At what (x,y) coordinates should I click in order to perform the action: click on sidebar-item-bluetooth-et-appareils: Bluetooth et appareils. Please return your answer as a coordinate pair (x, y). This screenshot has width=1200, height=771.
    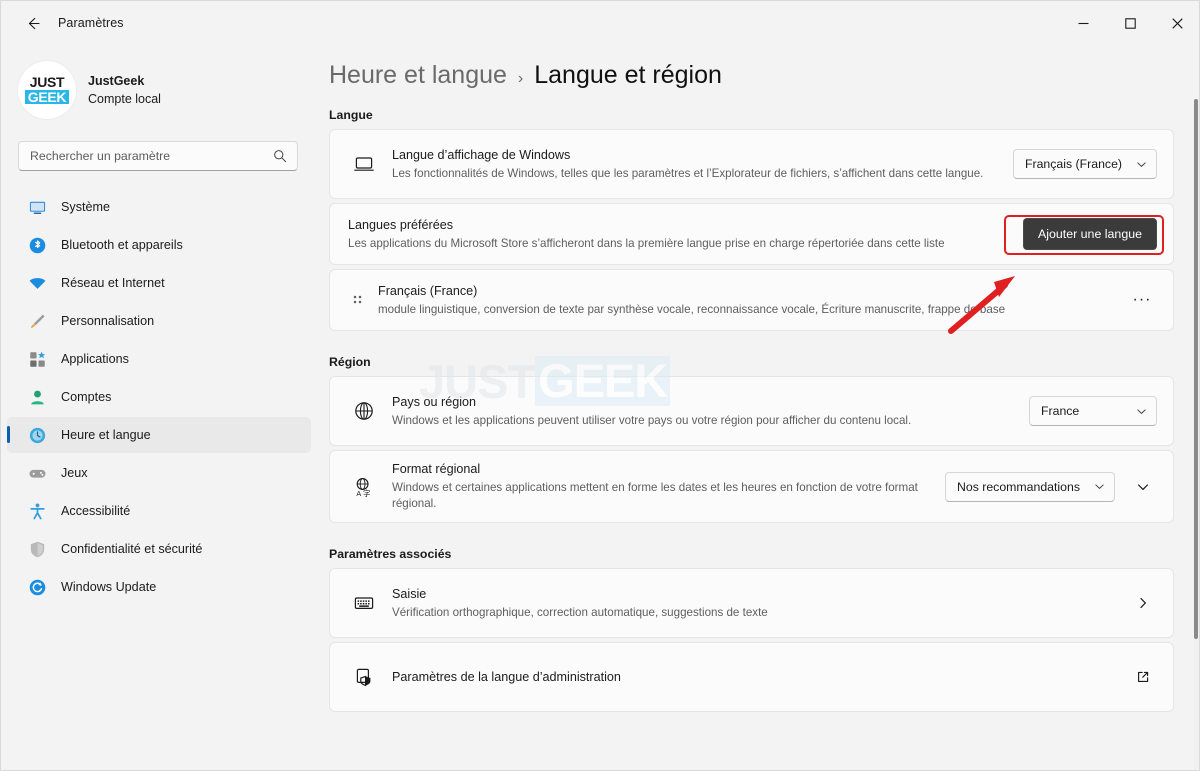
    Looking at the image, I should click on (159, 245).